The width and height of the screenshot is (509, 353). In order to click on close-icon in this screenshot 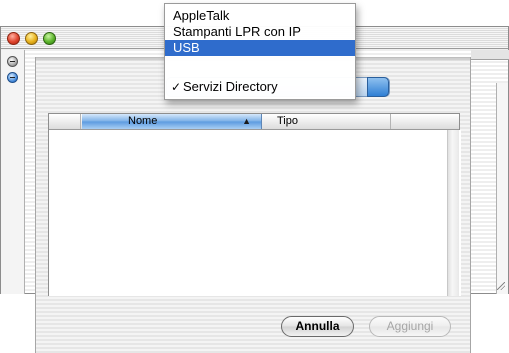, I will do `click(13, 38)`.